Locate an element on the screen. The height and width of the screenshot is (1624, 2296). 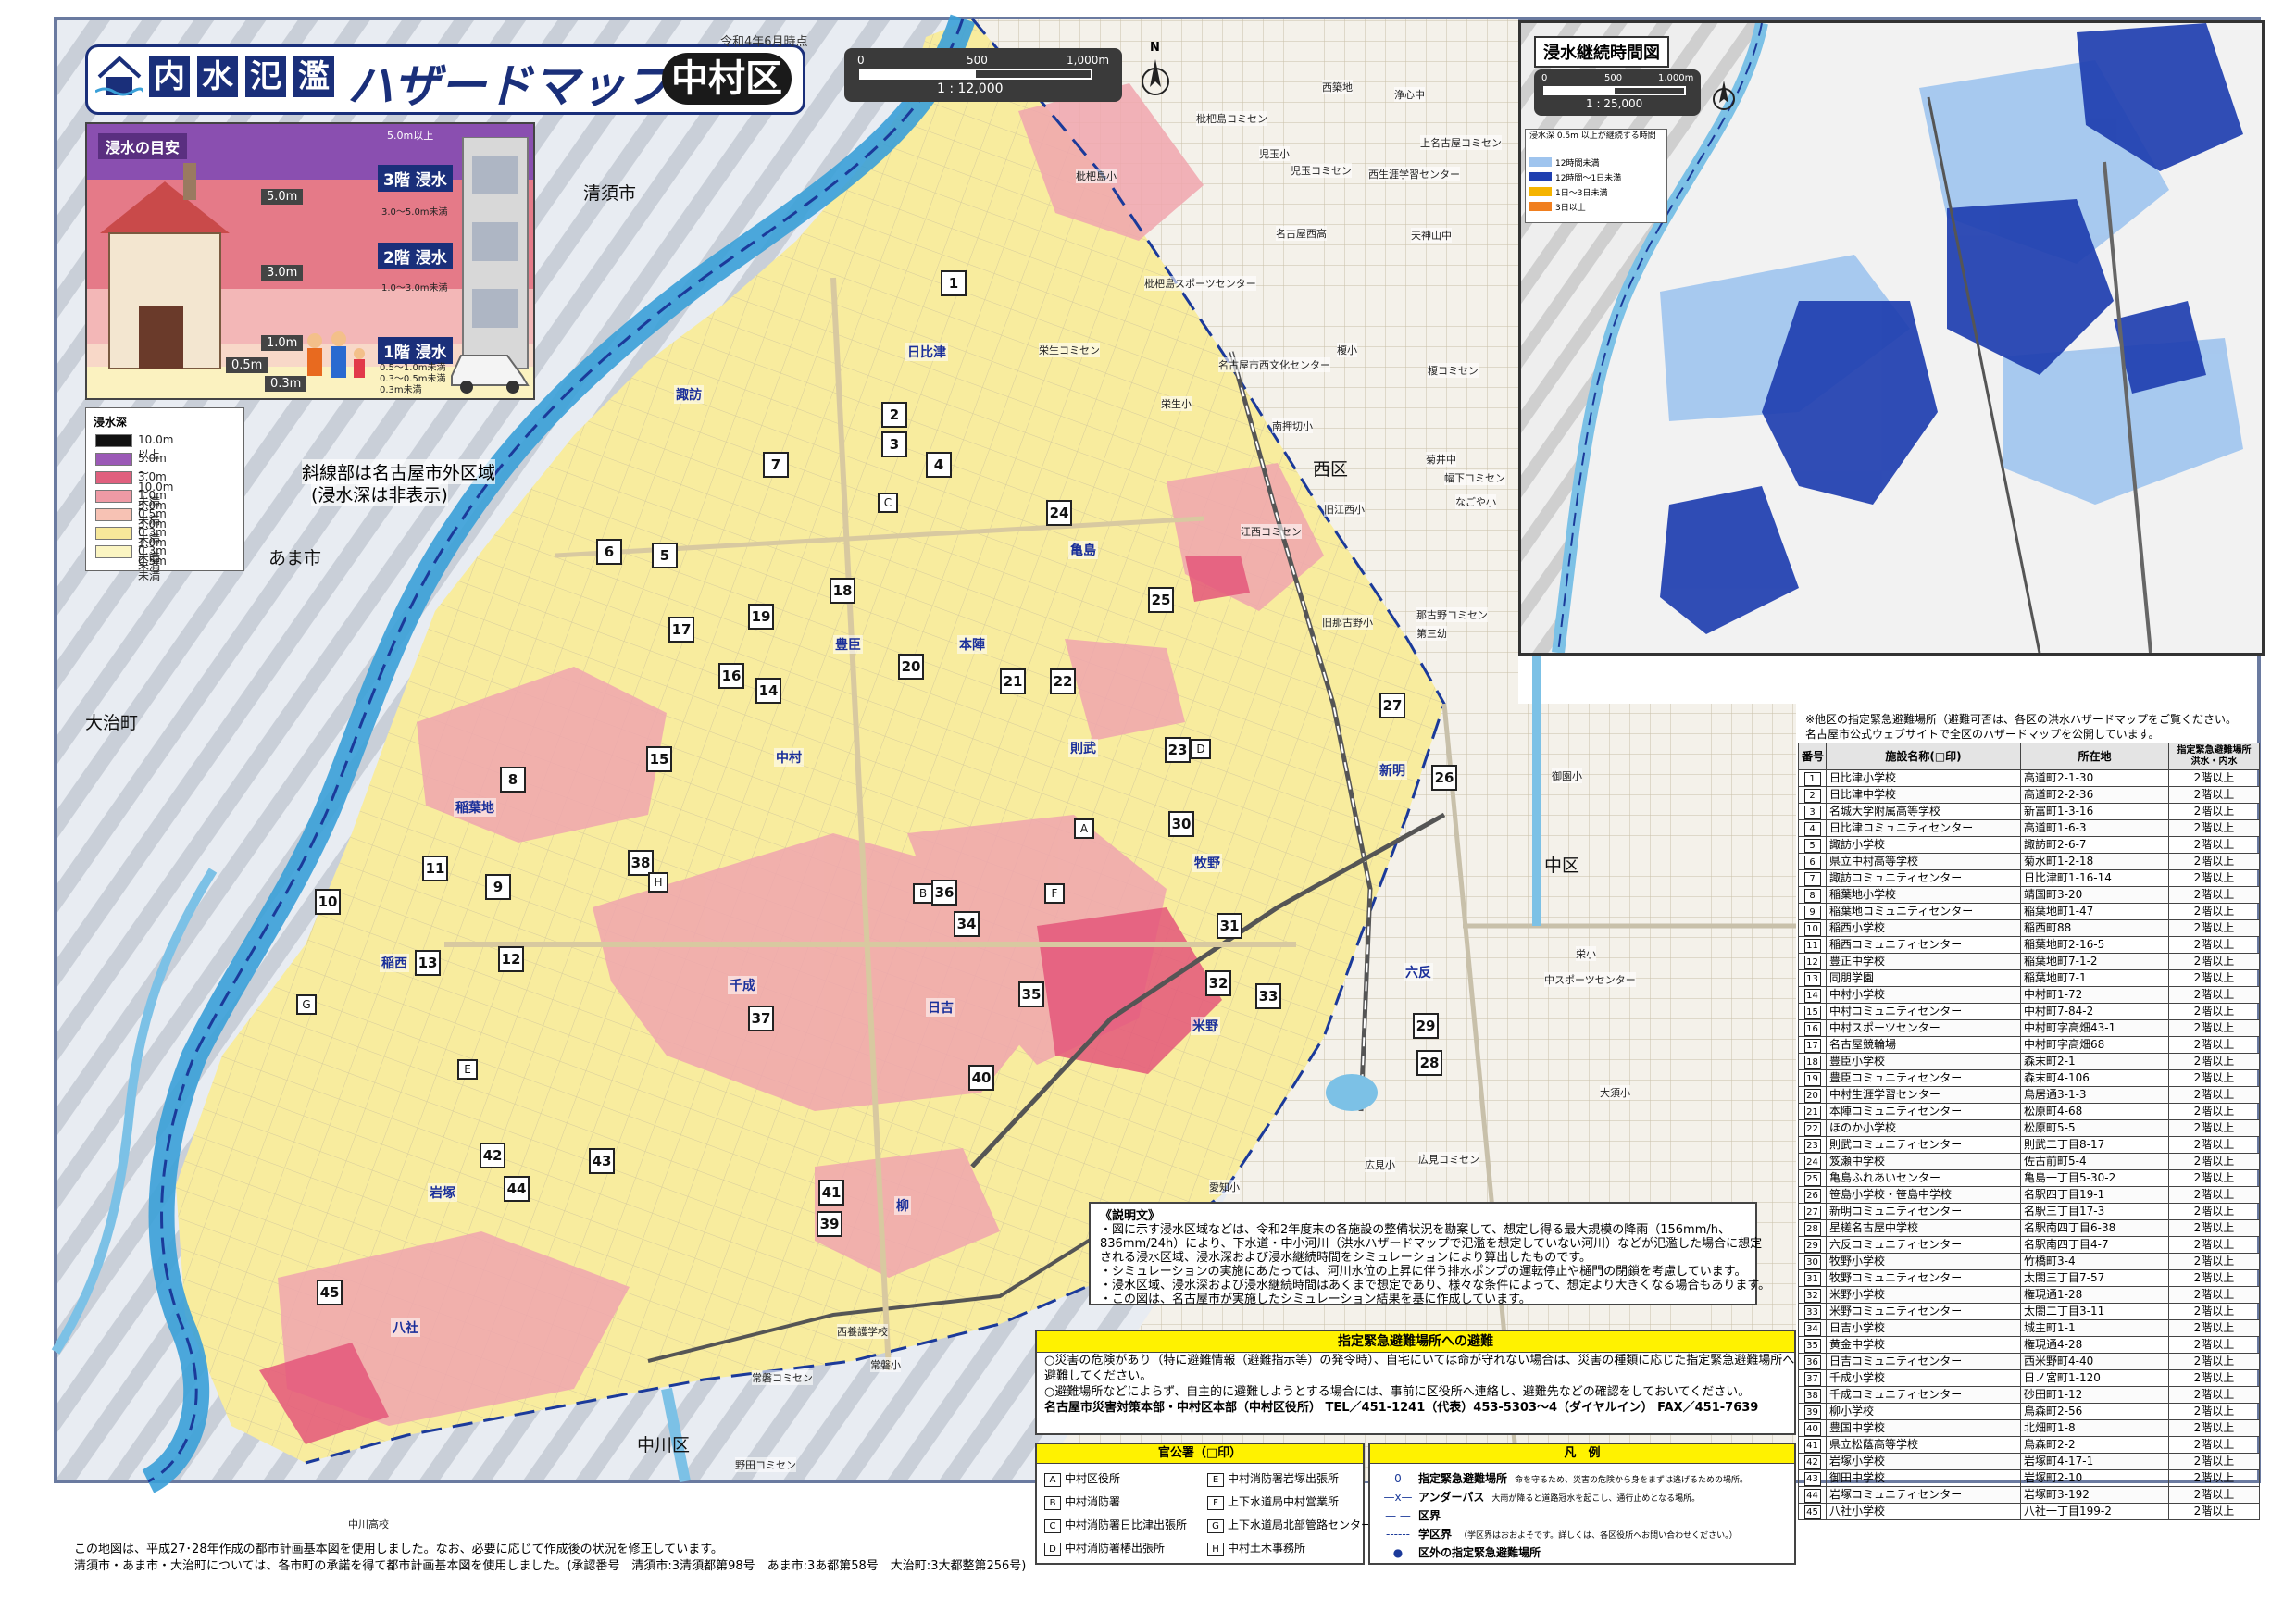
shelter-marker-10: 10 is located at coordinates (328, 902).